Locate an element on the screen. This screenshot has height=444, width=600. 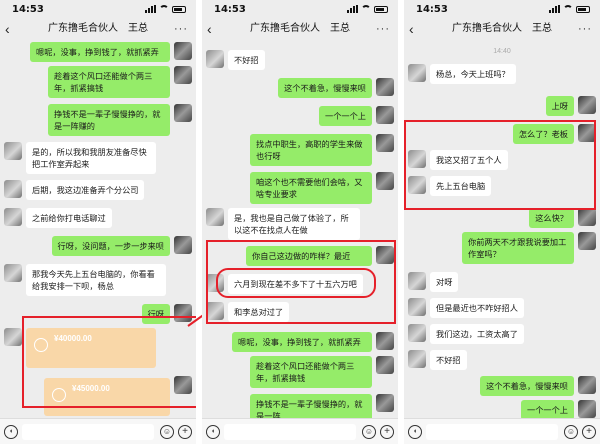
message-bubble: 对呀 is located at coordinates (444, 282).